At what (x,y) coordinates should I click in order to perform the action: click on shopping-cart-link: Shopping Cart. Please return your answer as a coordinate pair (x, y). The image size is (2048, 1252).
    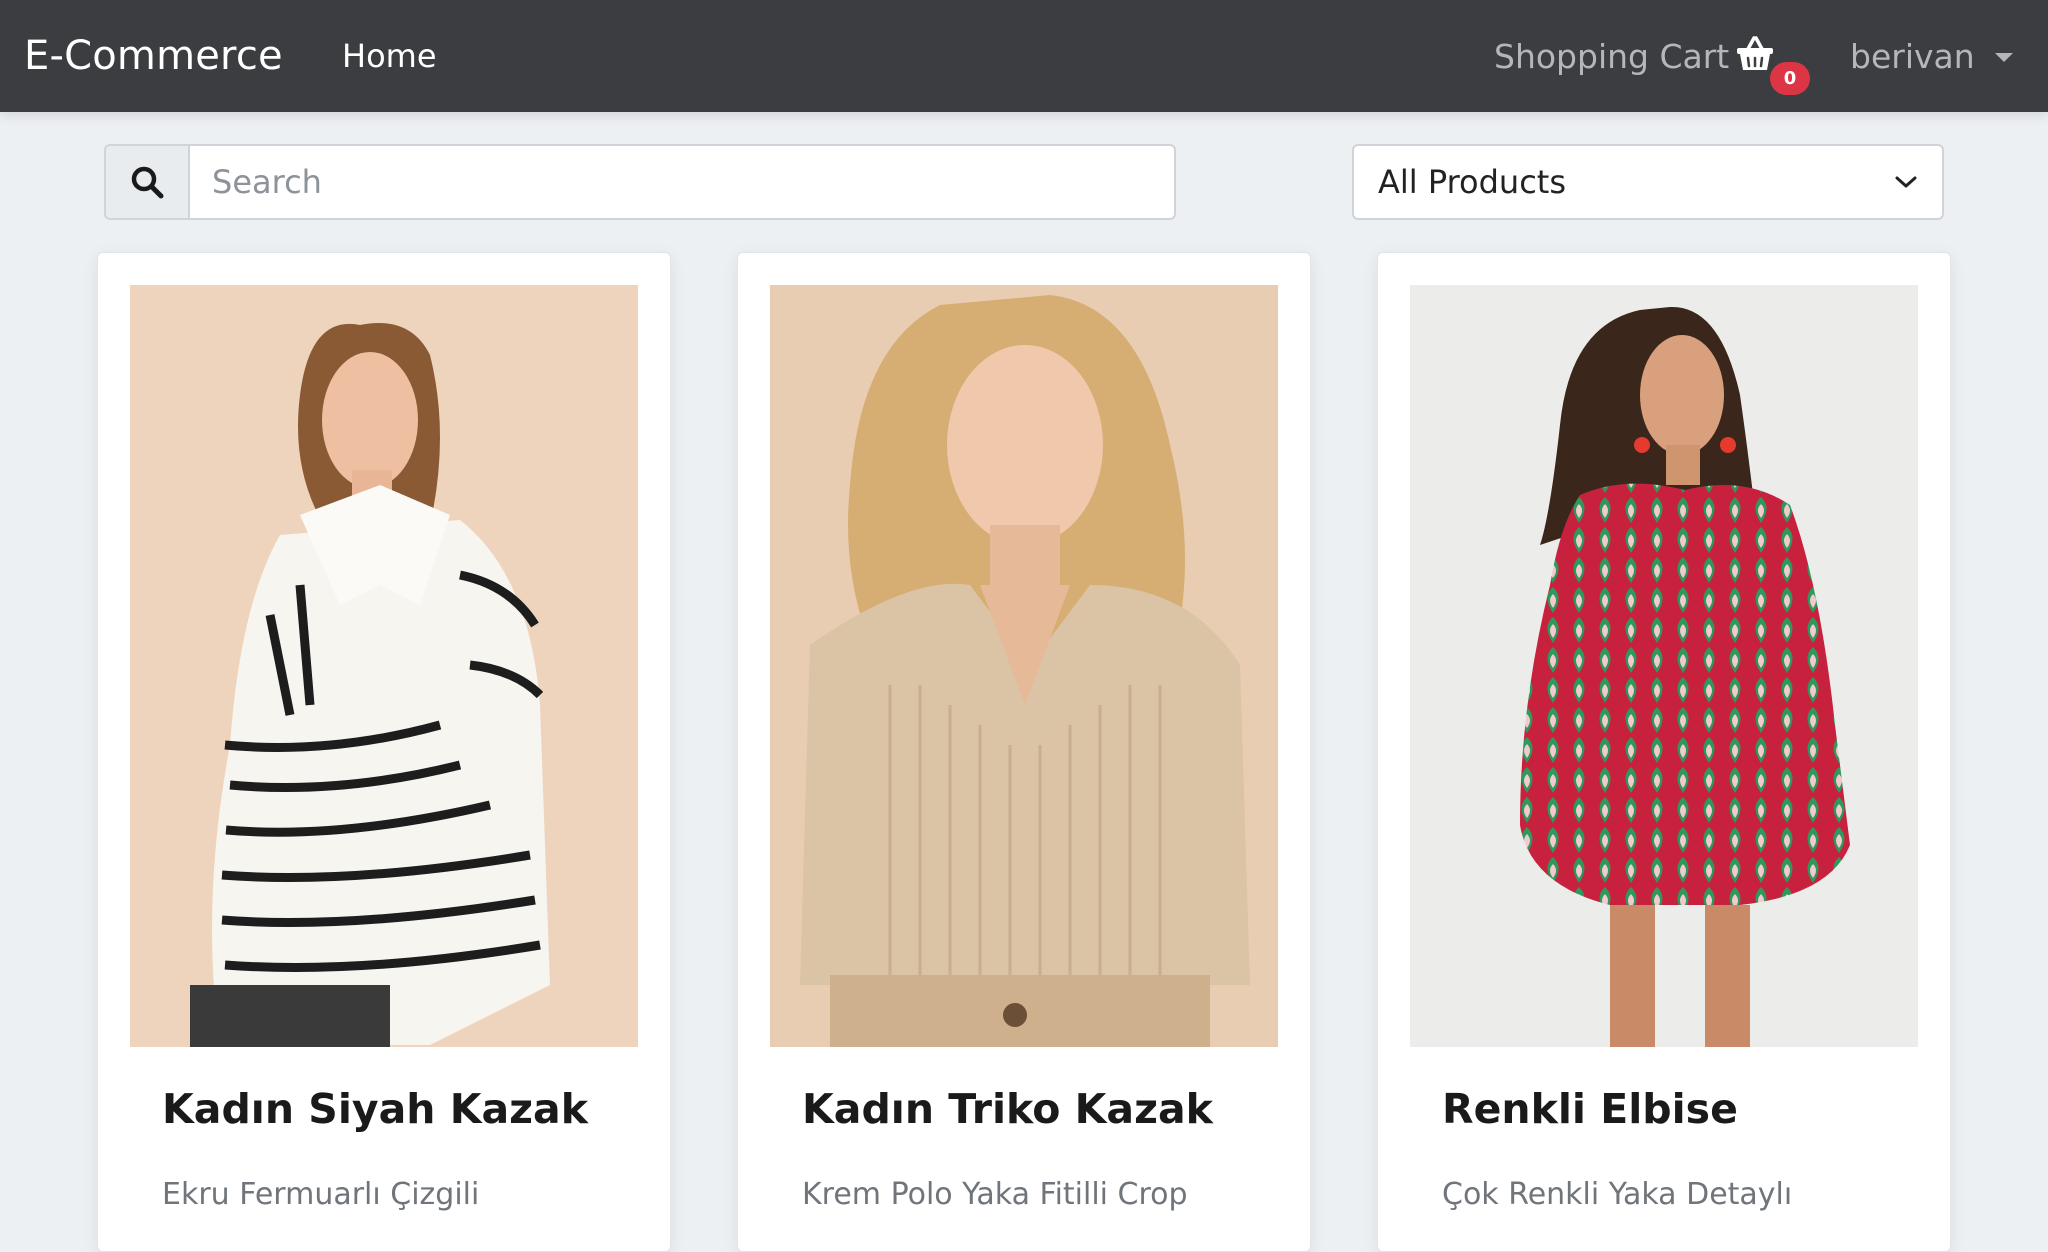
    Looking at the image, I should click on (1634, 56).